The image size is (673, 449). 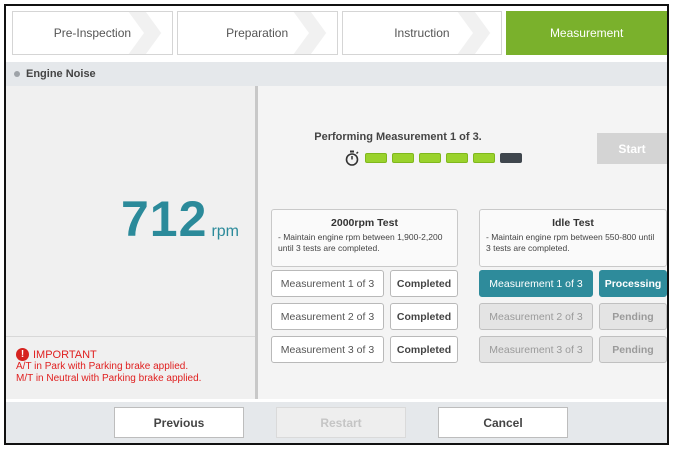 What do you see at coordinates (336, 74) in the screenshot?
I see `section-header: Engine Noise` at bounding box center [336, 74].